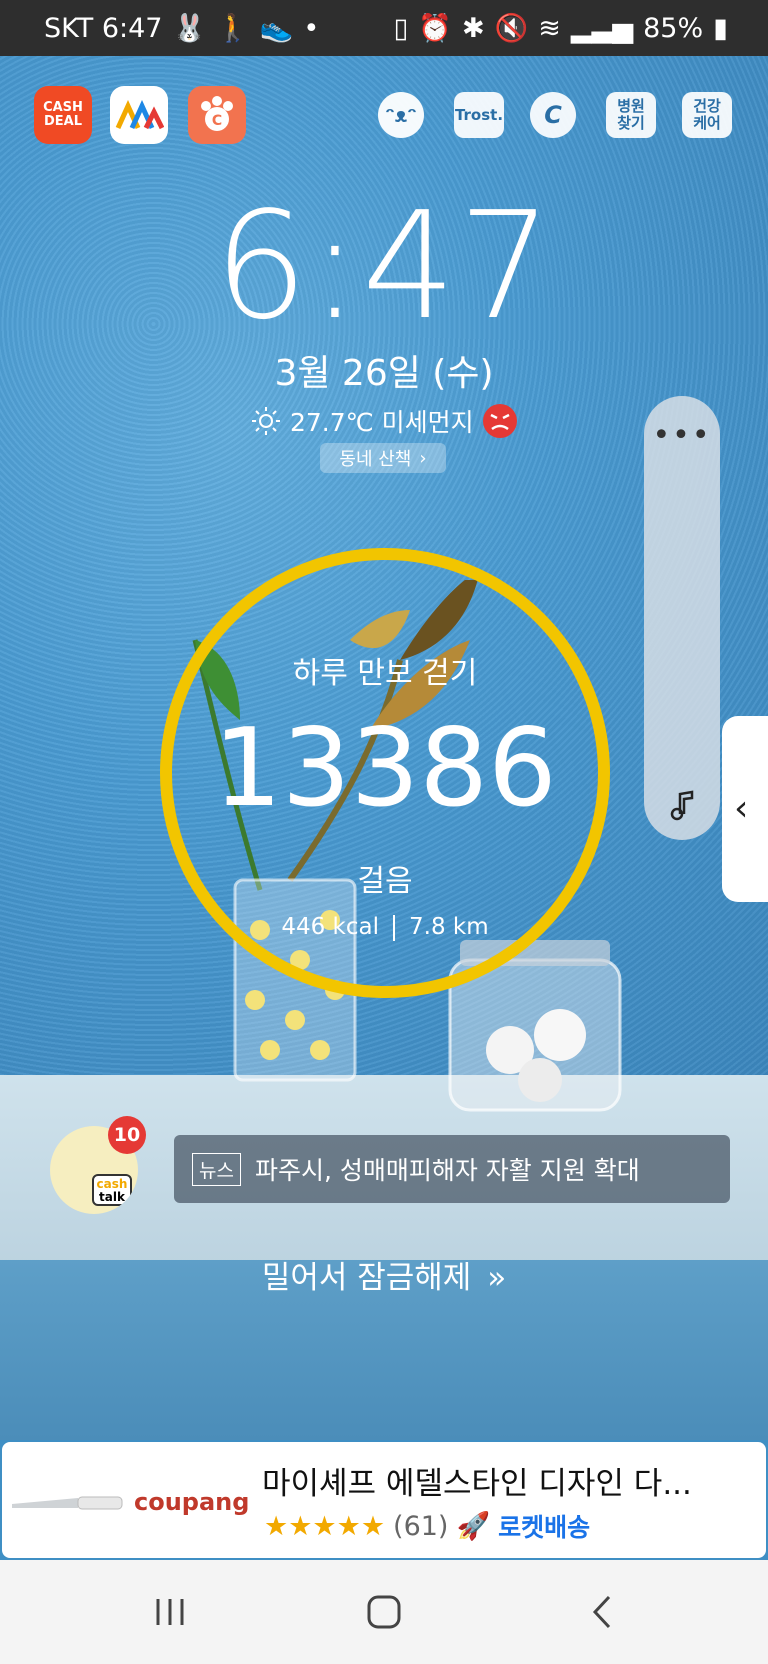  I want to click on signal-icon: ▂▃▅, so click(602, 28).